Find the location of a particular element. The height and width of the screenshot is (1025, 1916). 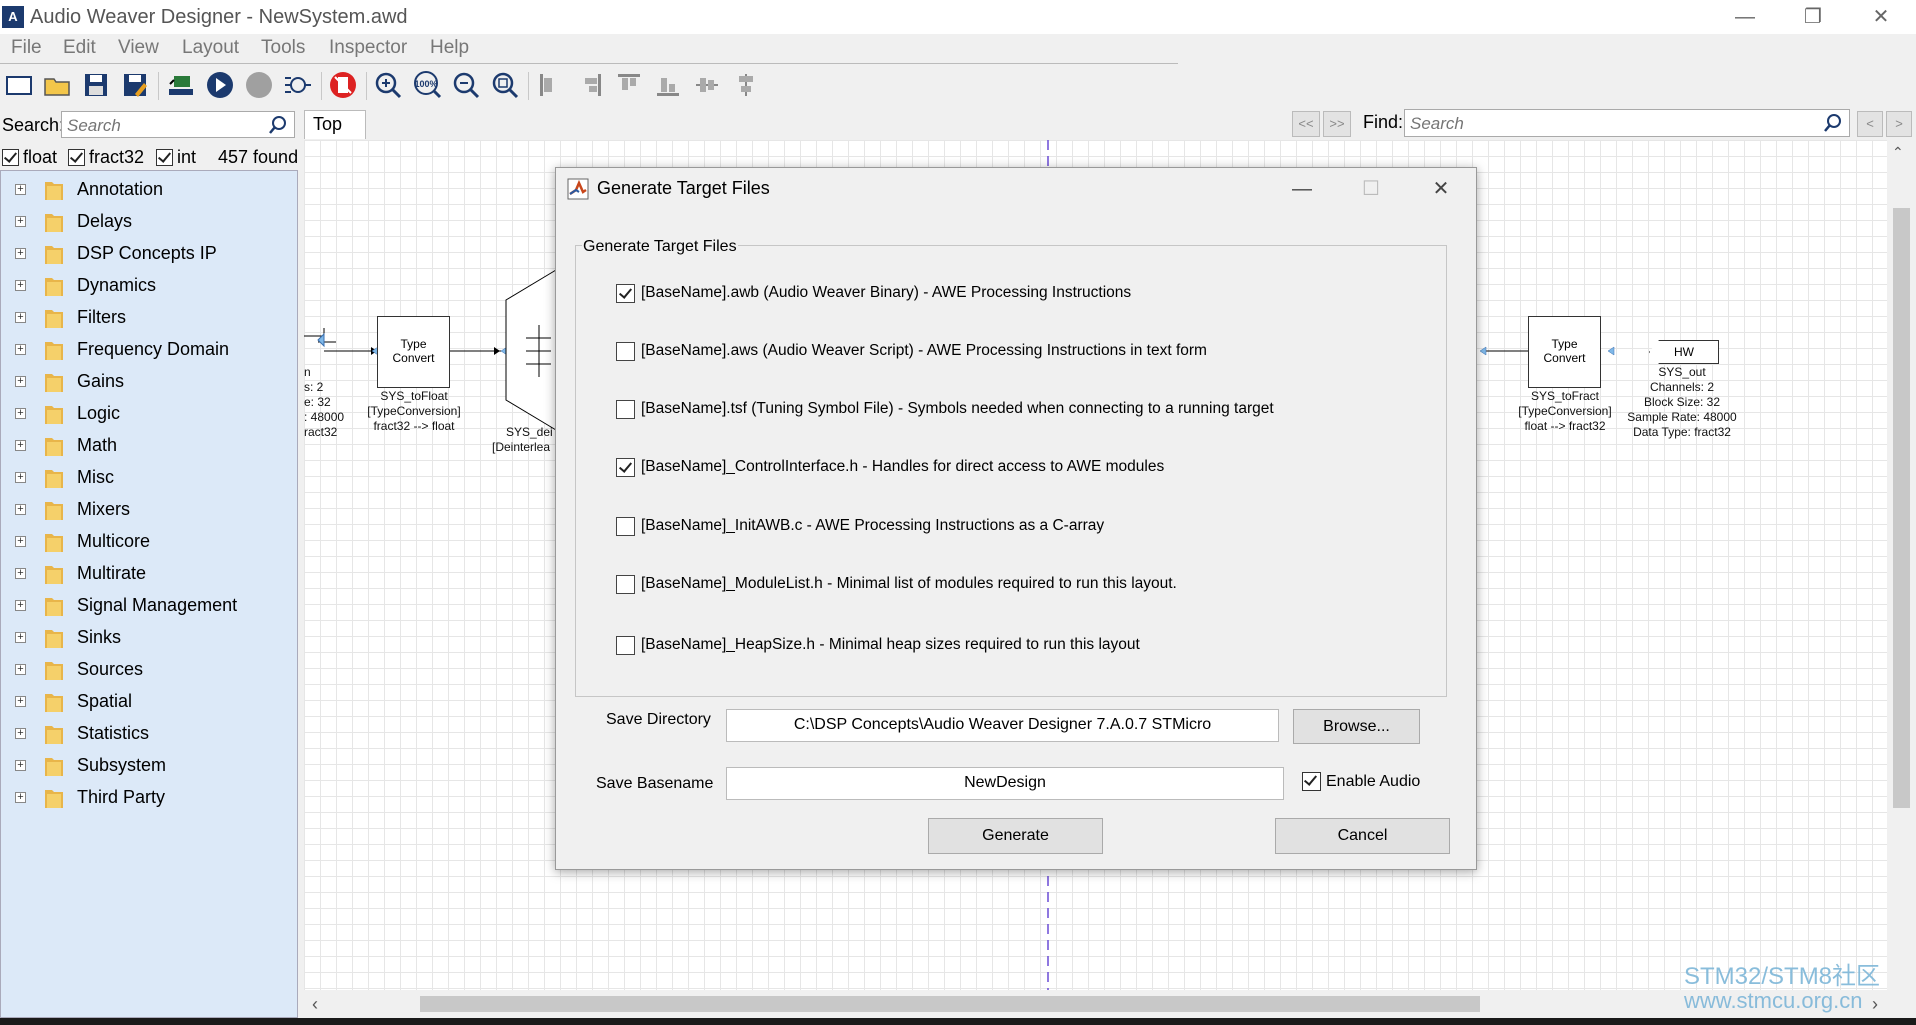

tree-item-subsystem: + Subsystem is located at coordinates (146, 766).